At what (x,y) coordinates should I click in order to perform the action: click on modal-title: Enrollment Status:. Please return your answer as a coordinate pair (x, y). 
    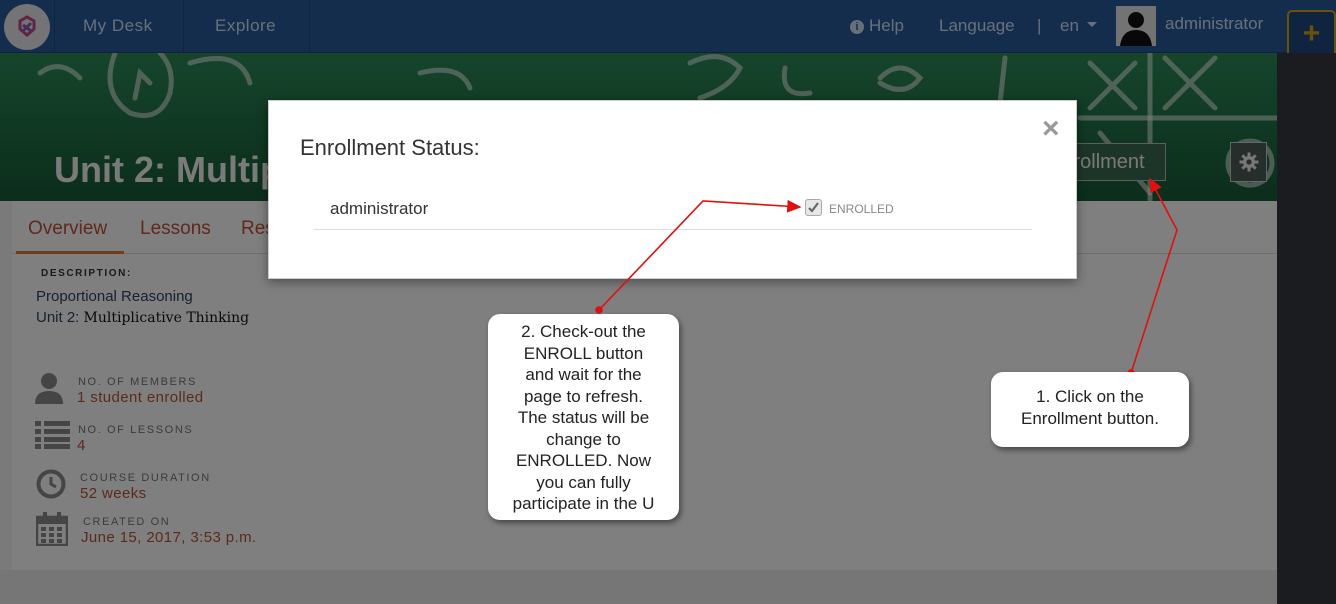
    Looking at the image, I should click on (390, 147).